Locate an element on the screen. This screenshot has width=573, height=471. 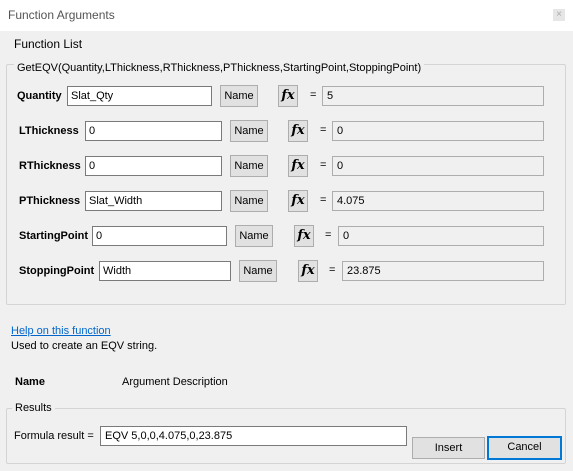
argument-row-stoppingpoint: StoppingPoint Width Name fx = 23.875 is located at coordinates (286, 271).